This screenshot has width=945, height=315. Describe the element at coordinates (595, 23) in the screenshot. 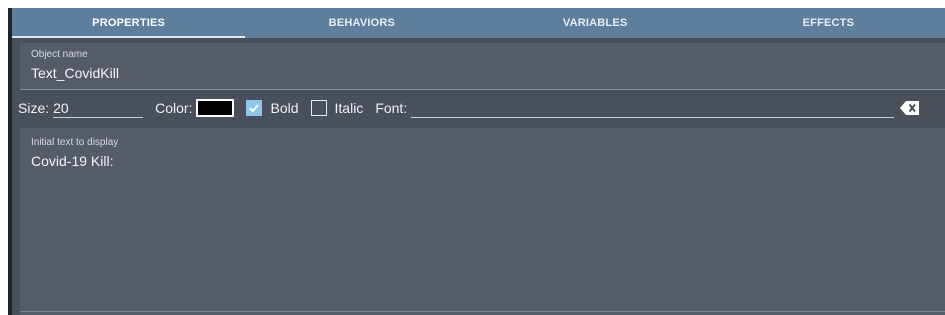

I see `tab-variables: VARIABLES` at that location.